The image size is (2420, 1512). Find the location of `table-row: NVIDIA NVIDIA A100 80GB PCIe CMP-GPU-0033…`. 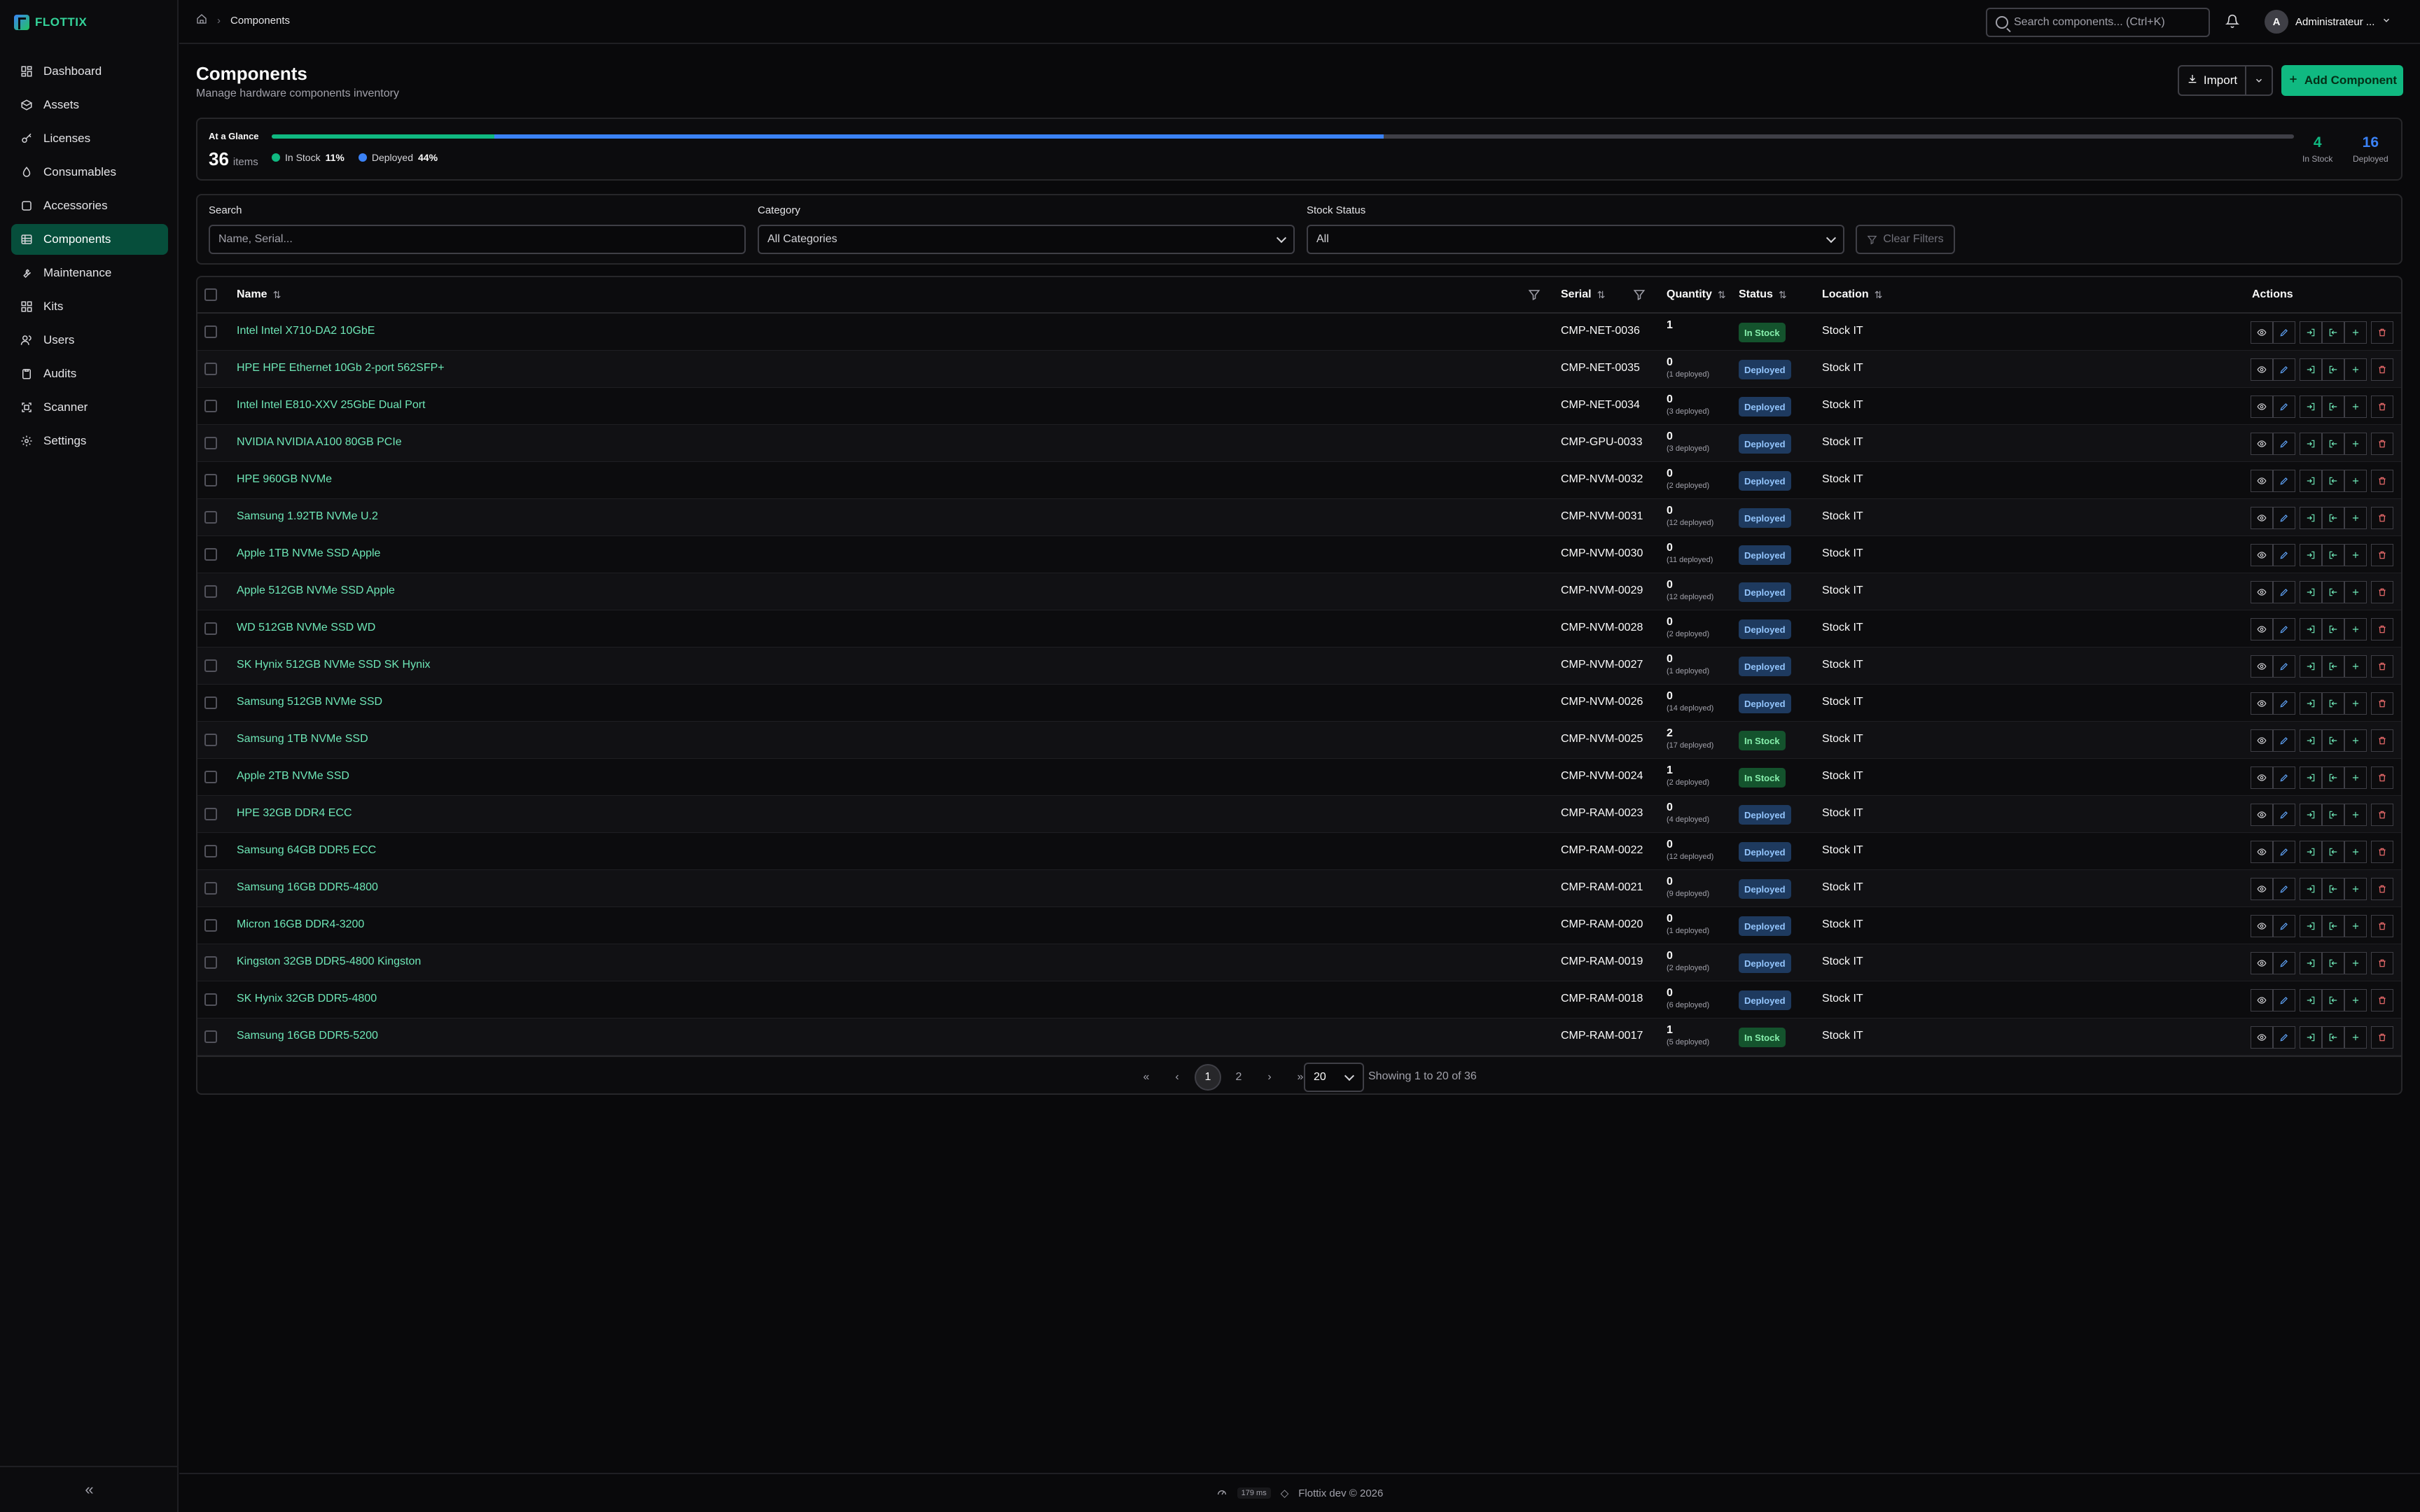

table-row: NVIDIA NVIDIA A100 80GB PCIe CMP-GPU-0033… is located at coordinates (1299, 443).